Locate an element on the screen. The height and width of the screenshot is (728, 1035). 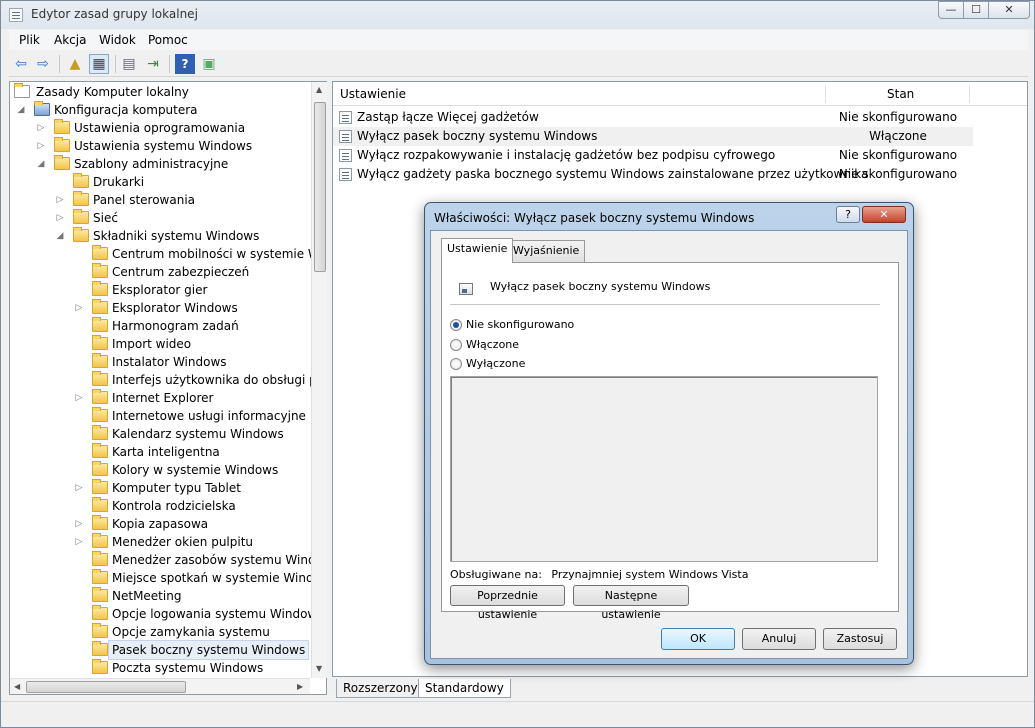
close-button: ✕ is located at coordinates (1009, 10).